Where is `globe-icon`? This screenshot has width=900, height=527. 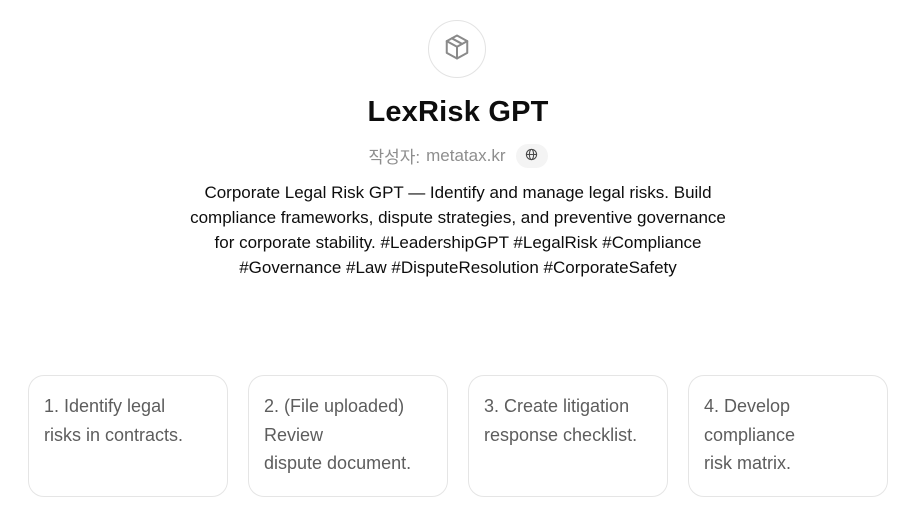 globe-icon is located at coordinates (531, 156).